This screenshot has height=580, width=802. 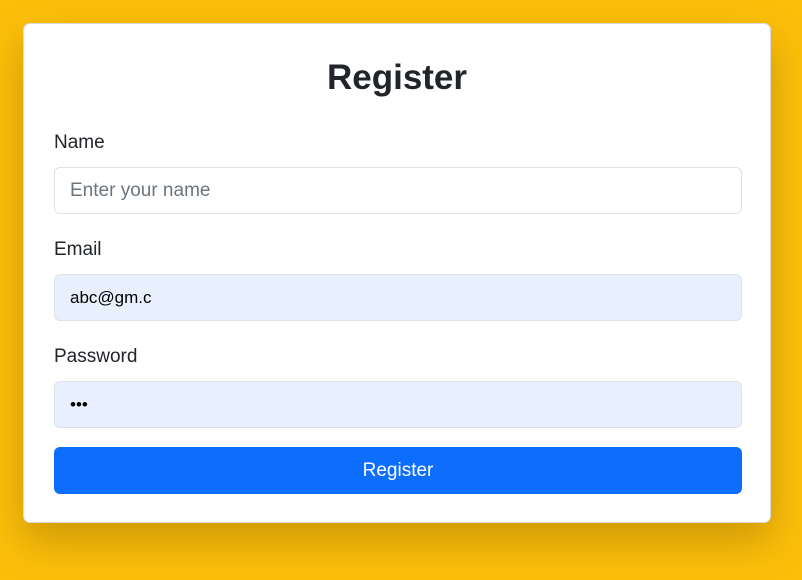 What do you see at coordinates (78, 249) in the screenshot?
I see `email-label: Email` at bounding box center [78, 249].